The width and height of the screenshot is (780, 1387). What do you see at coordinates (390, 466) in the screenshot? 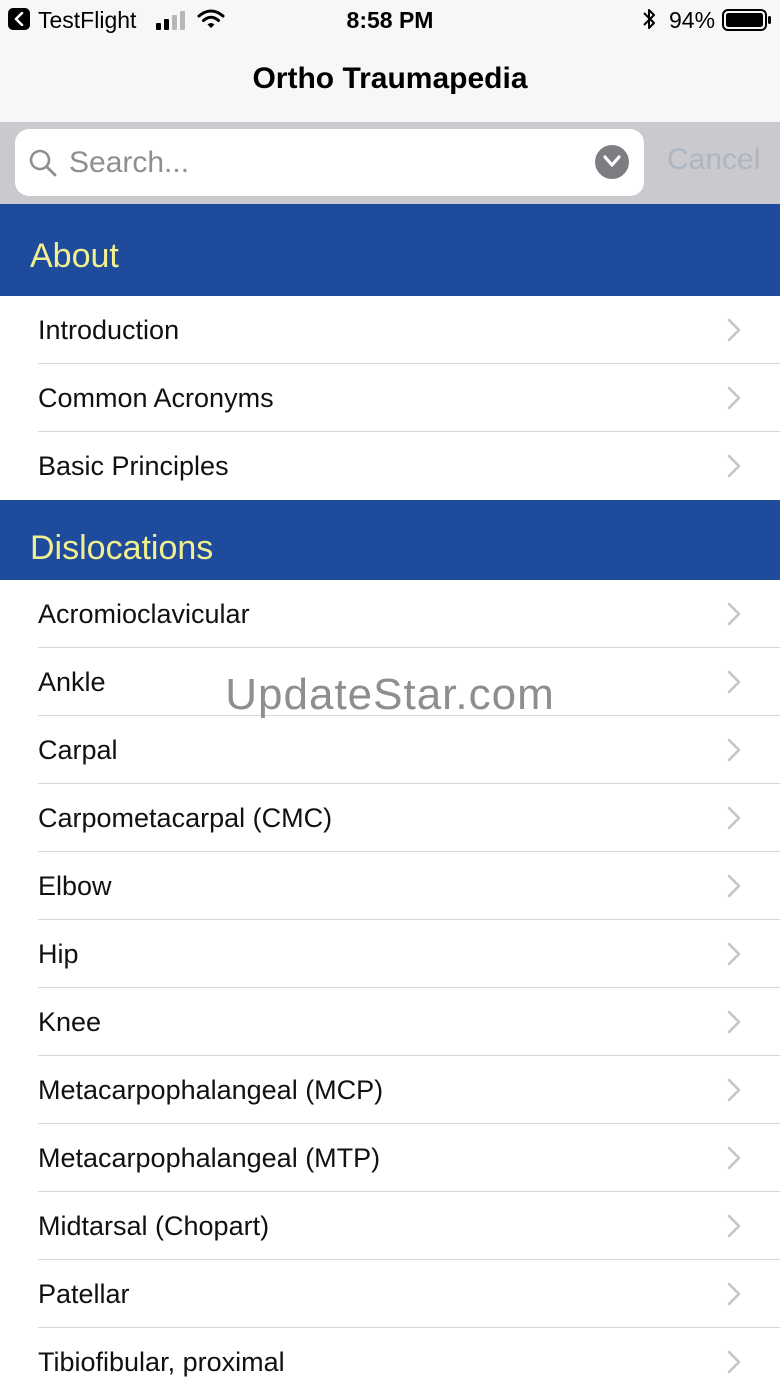
I see `list-item: Basic Principles` at bounding box center [390, 466].